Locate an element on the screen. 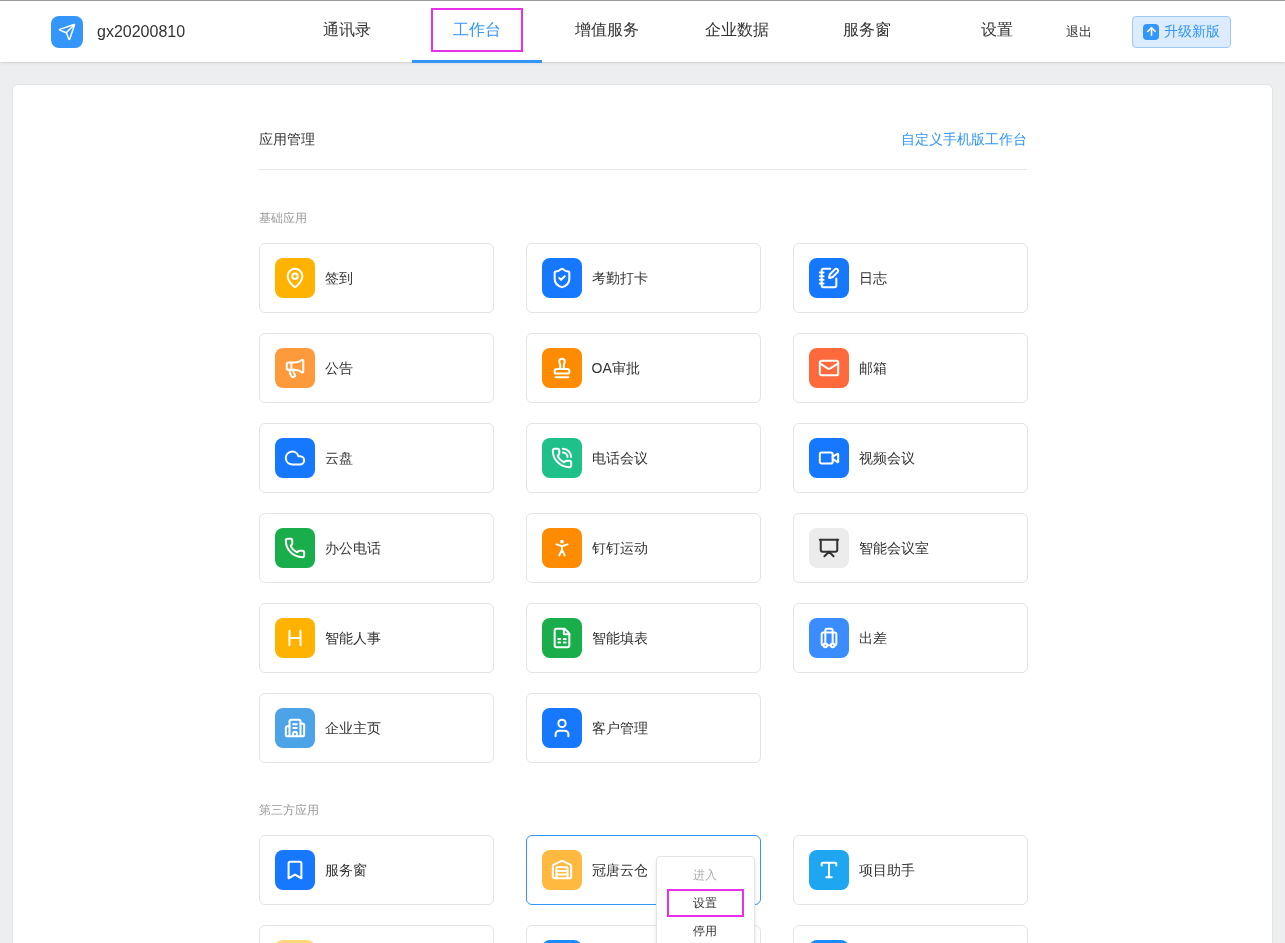 The height and width of the screenshot is (943, 1285). app-name: 考勤打卡 is located at coordinates (619, 278).